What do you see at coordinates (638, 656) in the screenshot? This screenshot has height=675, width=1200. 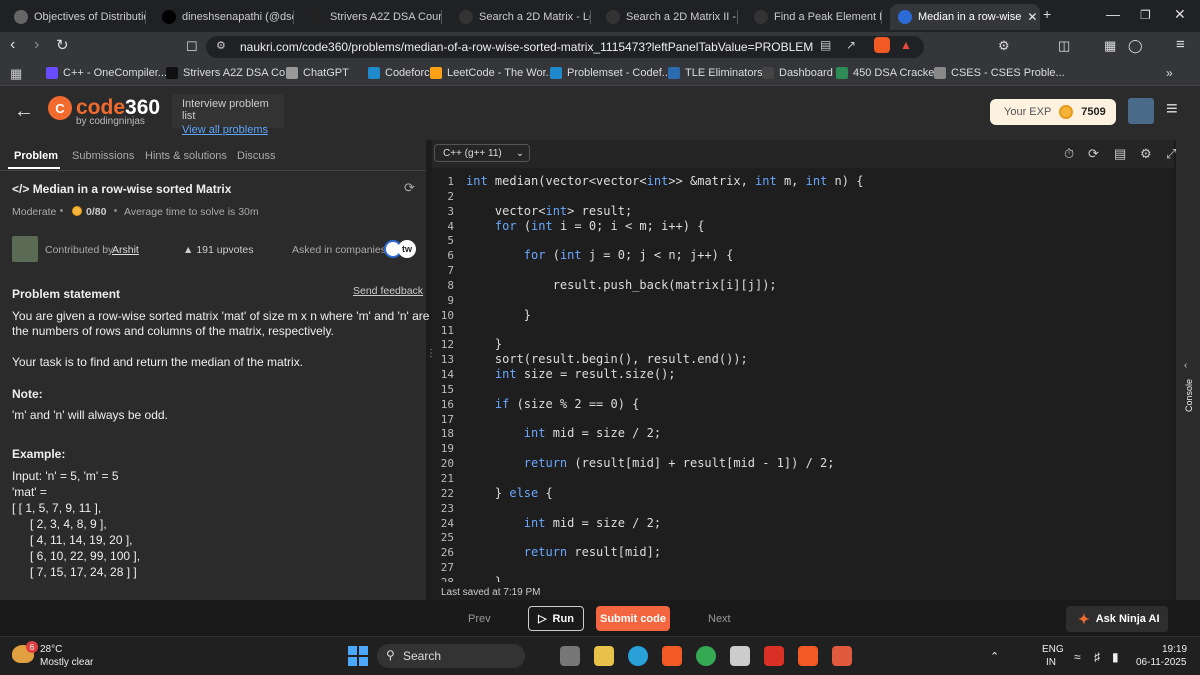 I see `edge-icon` at bounding box center [638, 656].